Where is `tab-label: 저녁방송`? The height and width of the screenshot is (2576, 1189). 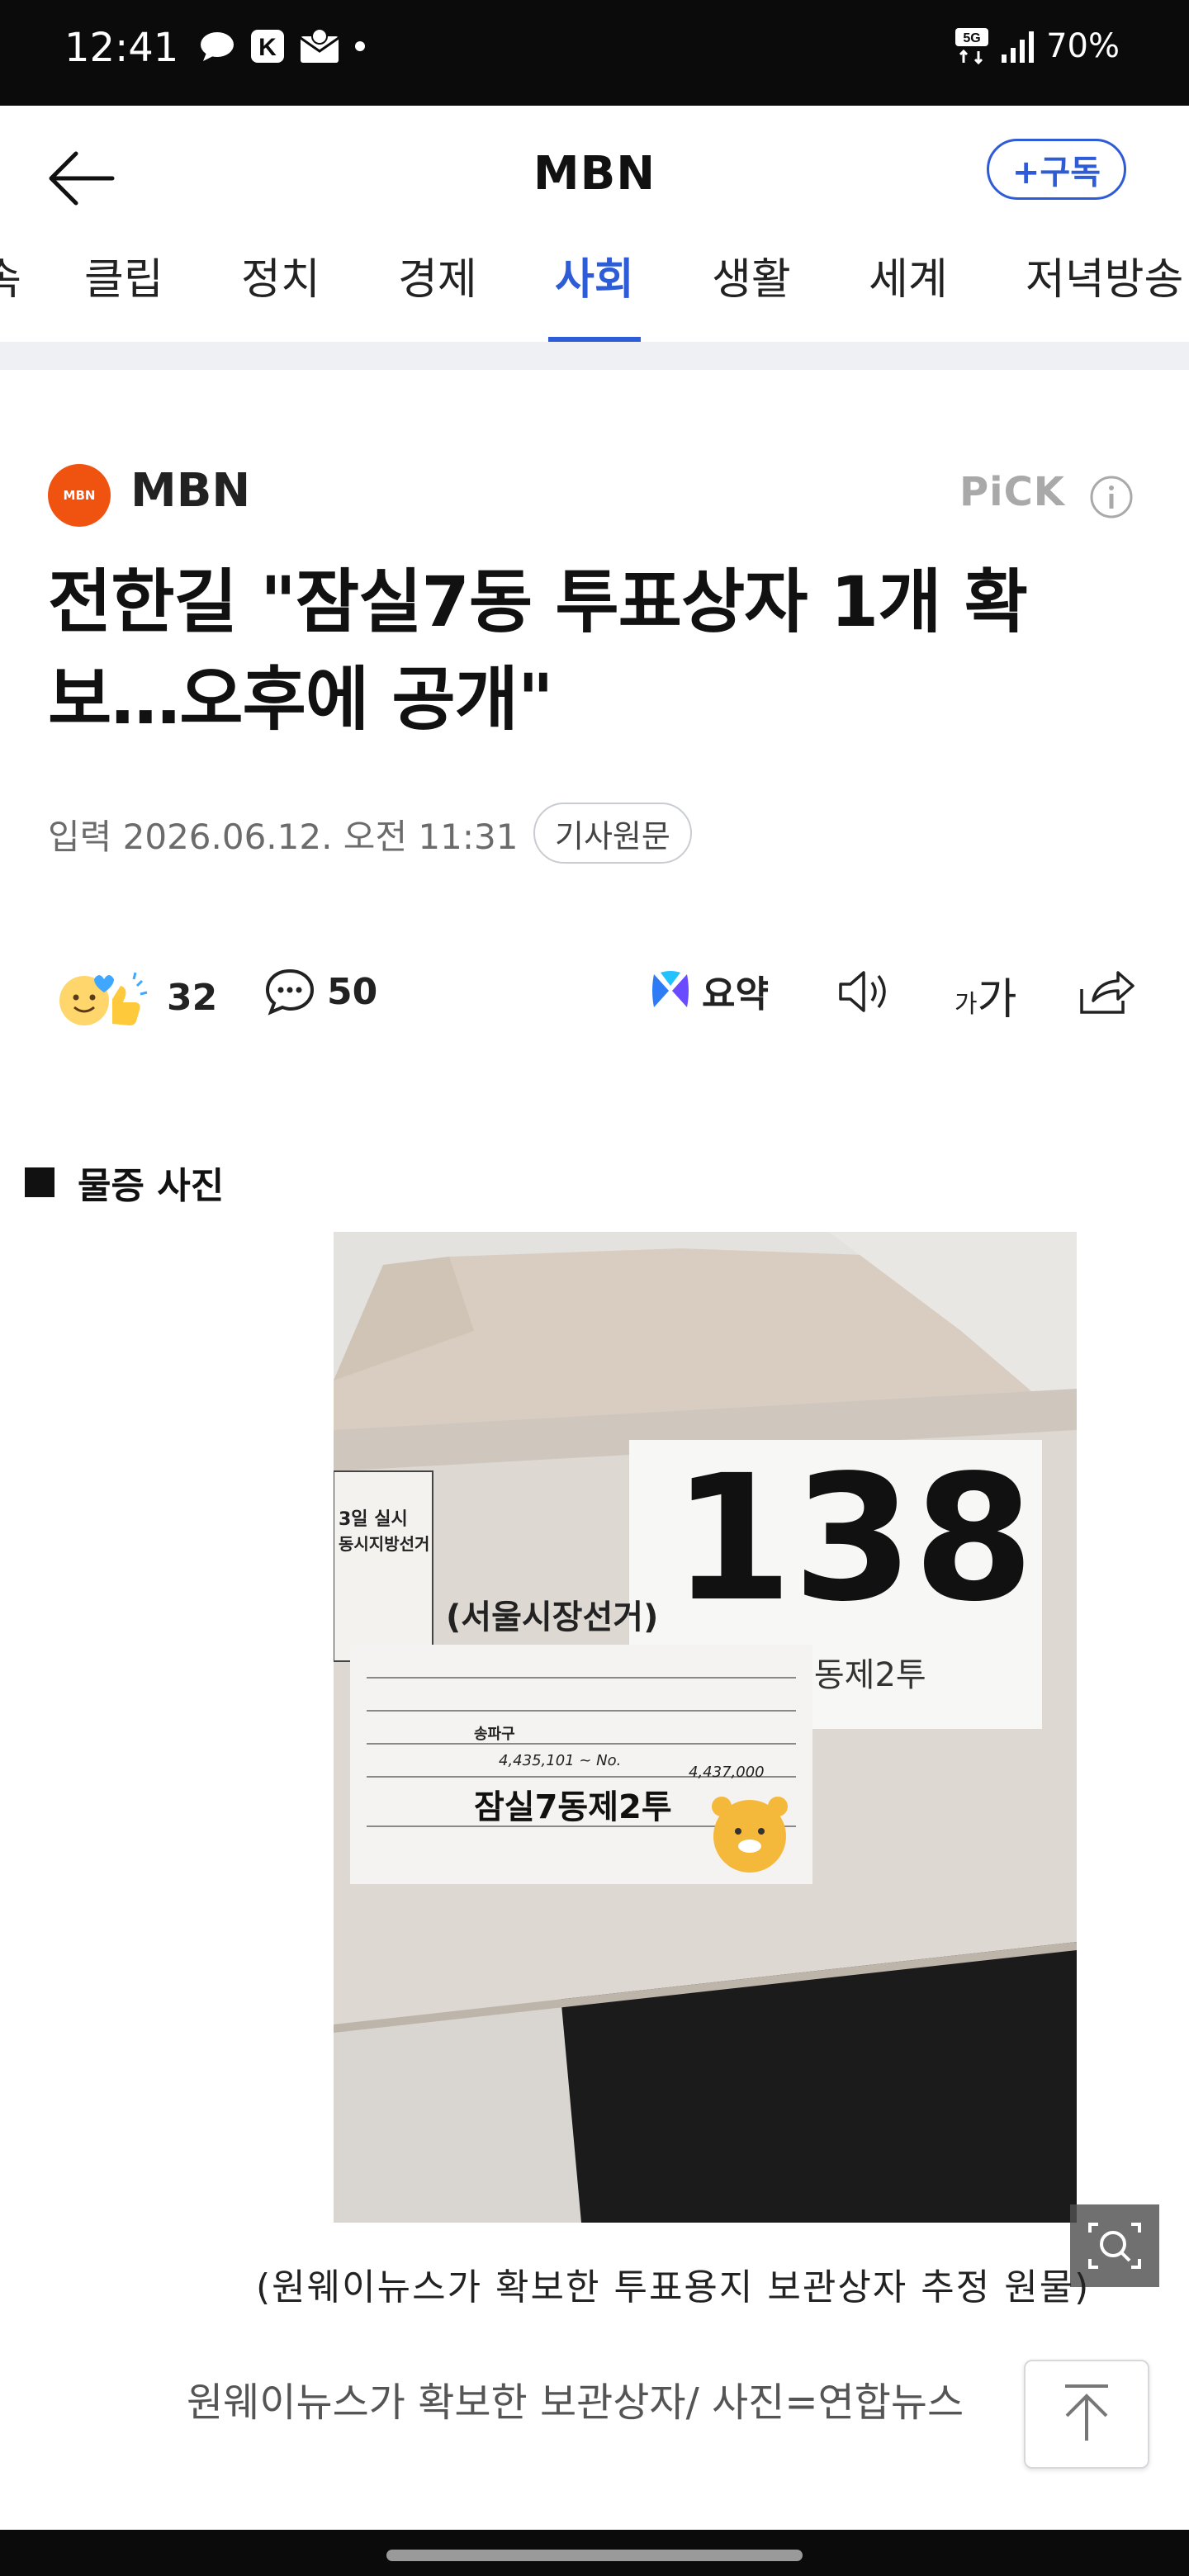
tab-label: 저녁방송 is located at coordinates (1105, 280).